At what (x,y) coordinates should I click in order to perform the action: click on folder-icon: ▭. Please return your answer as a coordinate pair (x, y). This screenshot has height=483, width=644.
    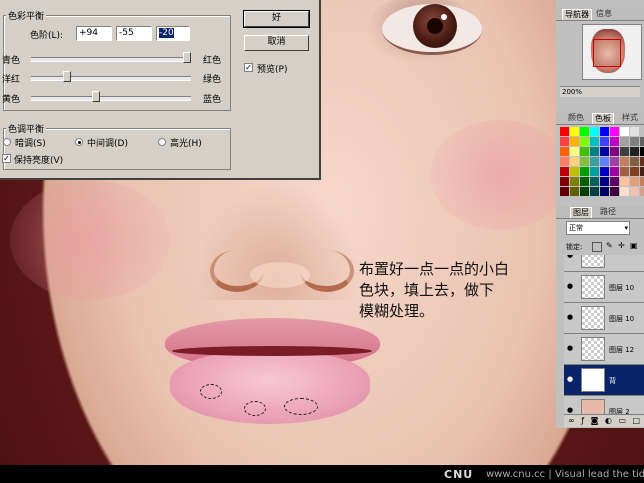
    Looking at the image, I should click on (622, 420).